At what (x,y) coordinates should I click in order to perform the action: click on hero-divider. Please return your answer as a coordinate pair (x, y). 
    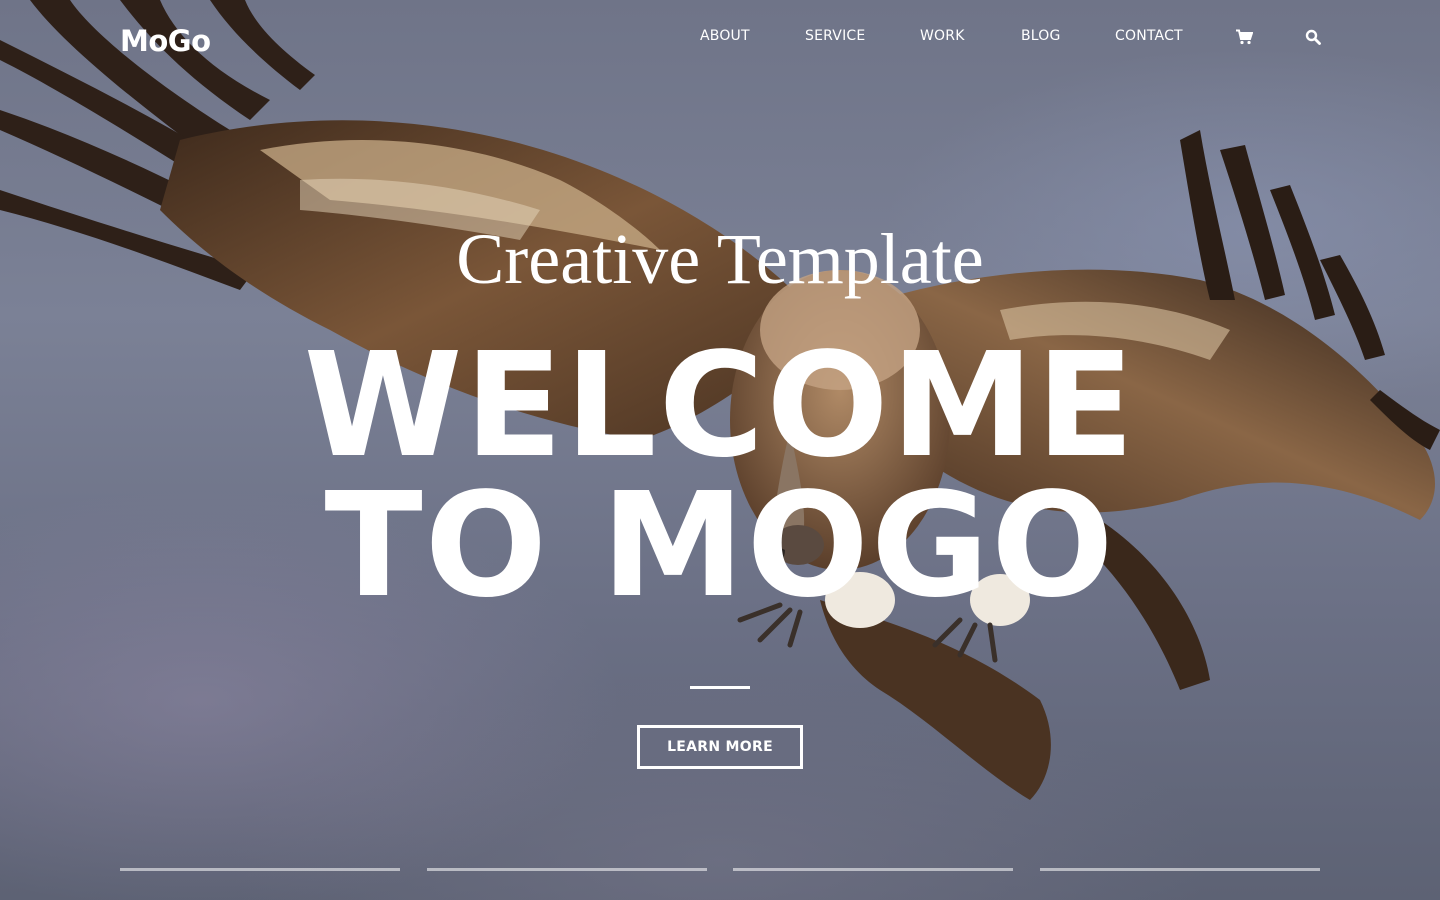
    Looking at the image, I should click on (720, 687).